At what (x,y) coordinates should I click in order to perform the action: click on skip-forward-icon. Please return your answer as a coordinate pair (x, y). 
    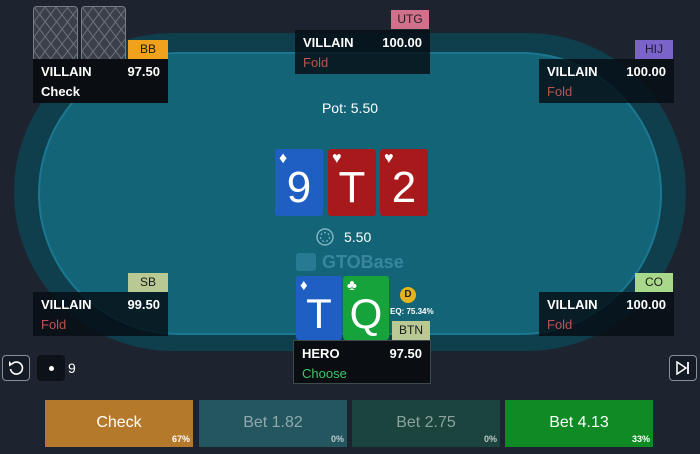
    Looking at the image, I should click on (682, 368).